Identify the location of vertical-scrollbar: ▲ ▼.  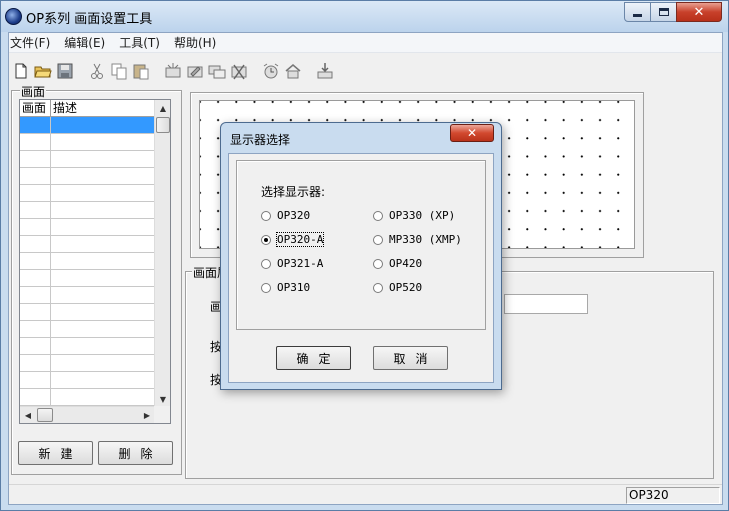
(162, 253).